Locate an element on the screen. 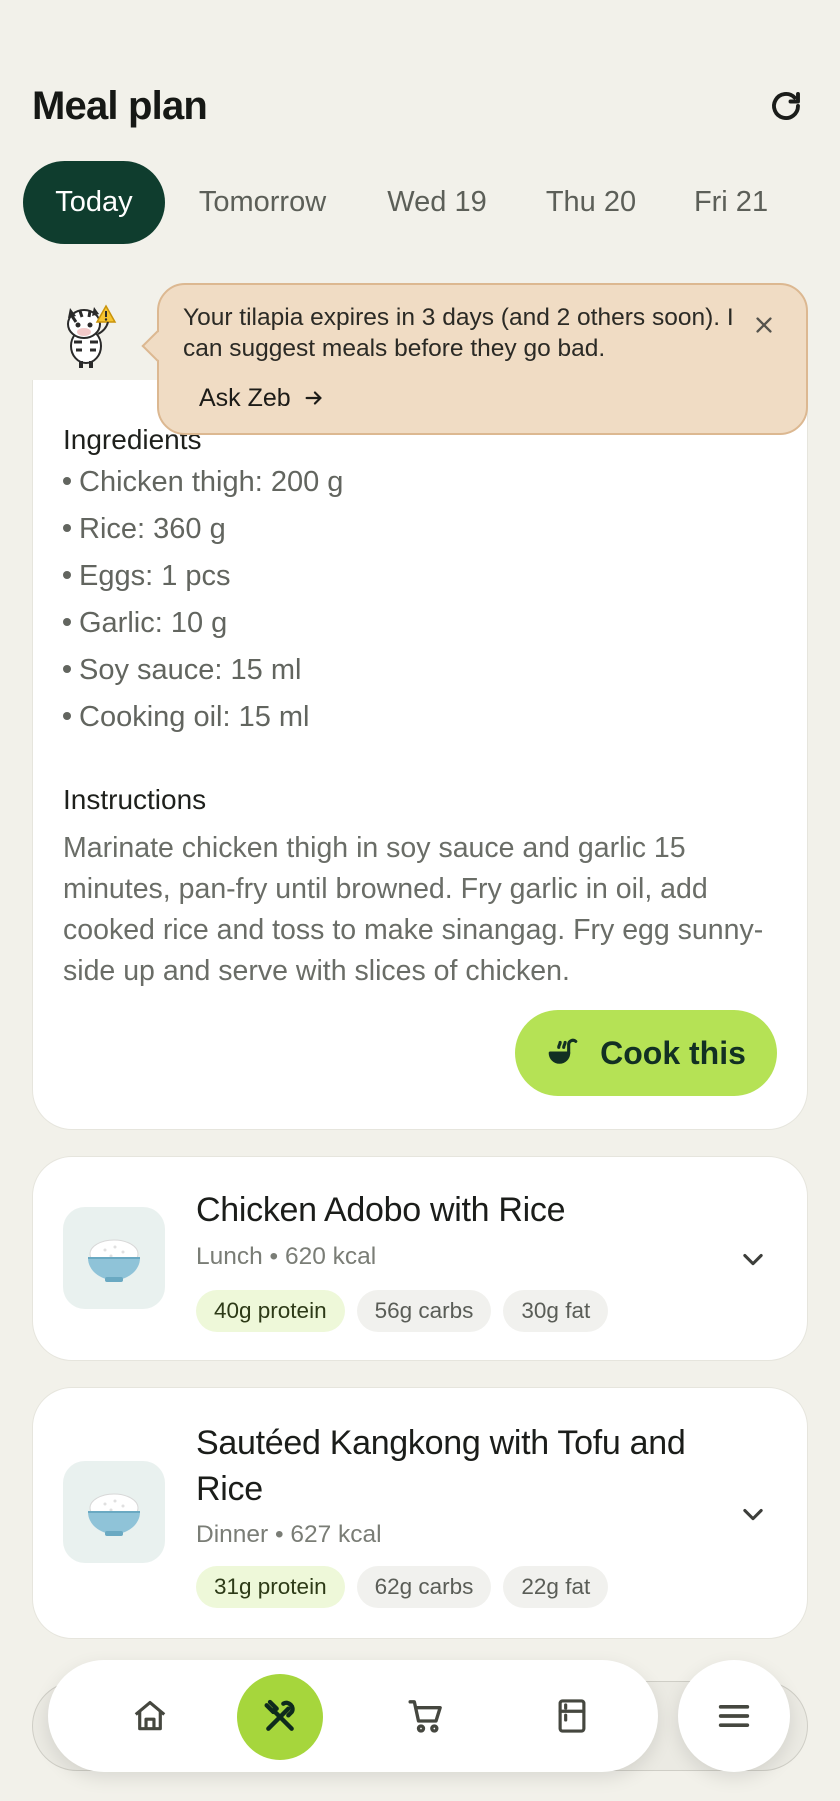 The width and height of the screenshot is (840, 1801). cook-this-label: Cook this is located at coordinates (673, 1052).